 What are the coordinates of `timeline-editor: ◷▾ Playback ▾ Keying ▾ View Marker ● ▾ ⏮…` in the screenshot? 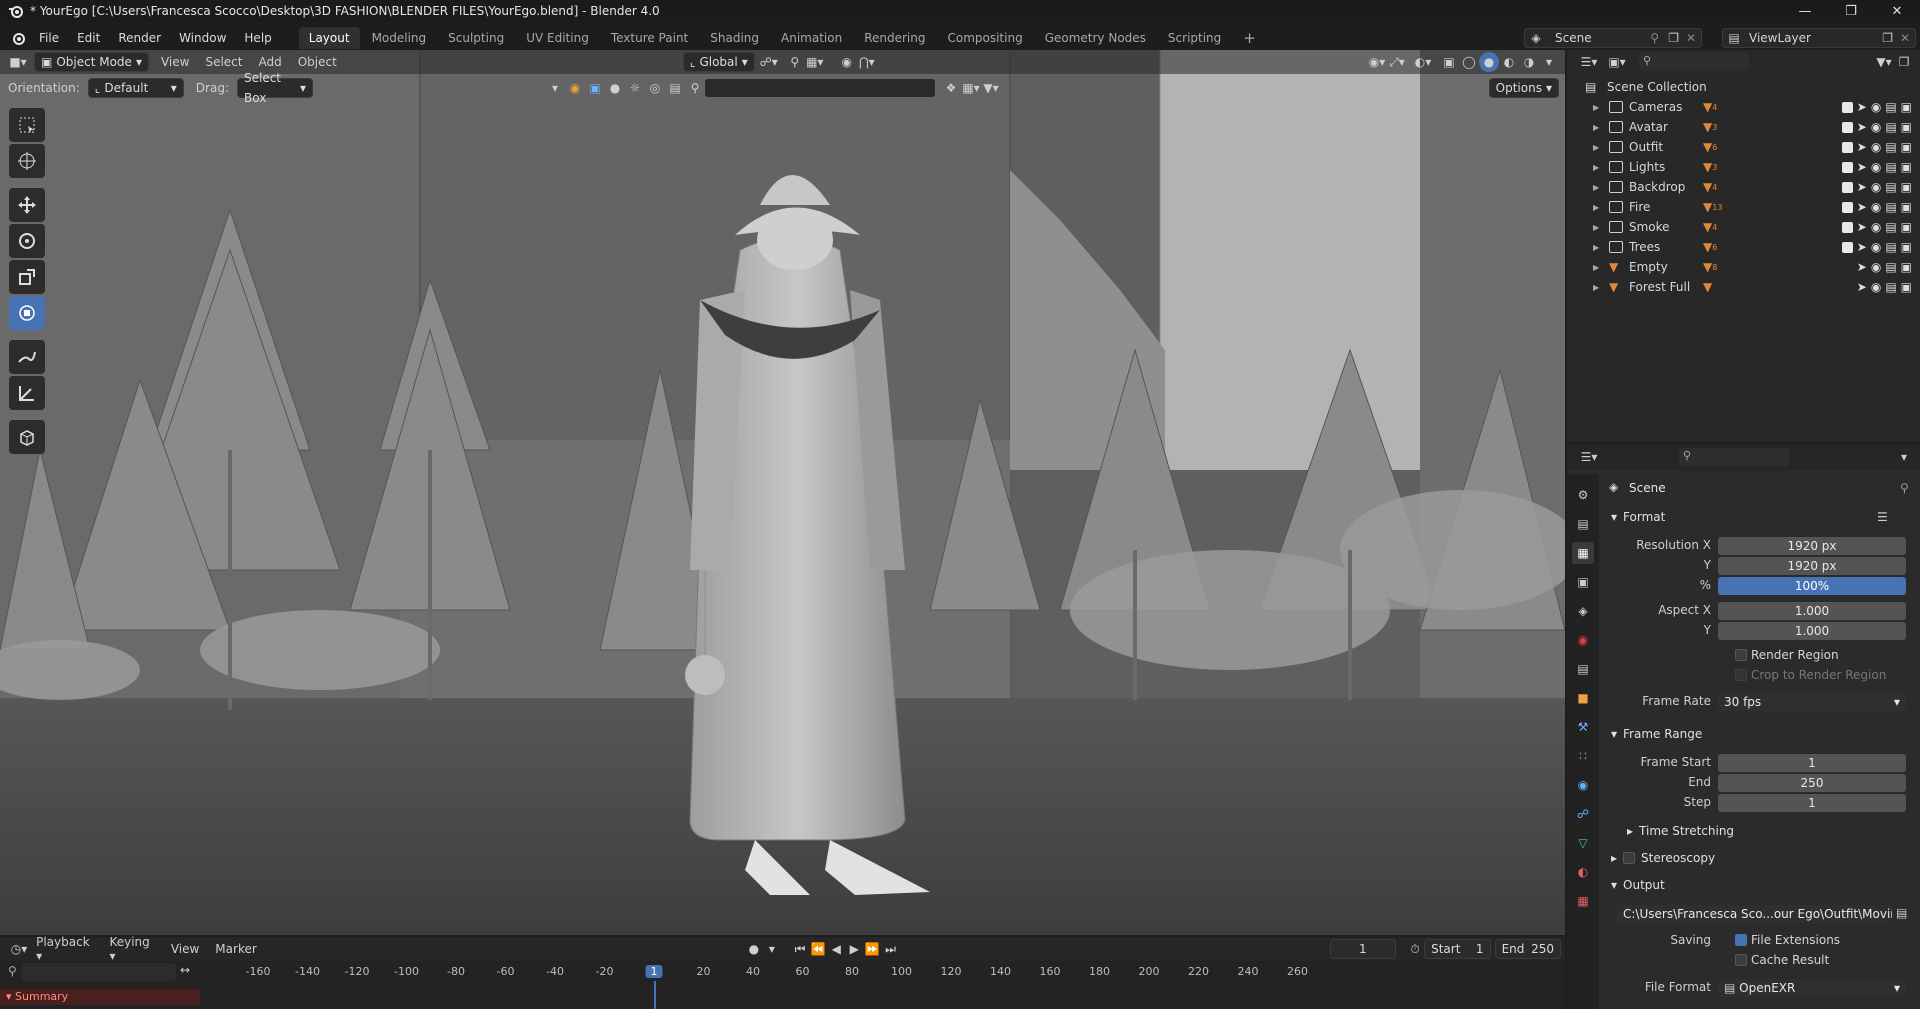 It's located at (782, 972).